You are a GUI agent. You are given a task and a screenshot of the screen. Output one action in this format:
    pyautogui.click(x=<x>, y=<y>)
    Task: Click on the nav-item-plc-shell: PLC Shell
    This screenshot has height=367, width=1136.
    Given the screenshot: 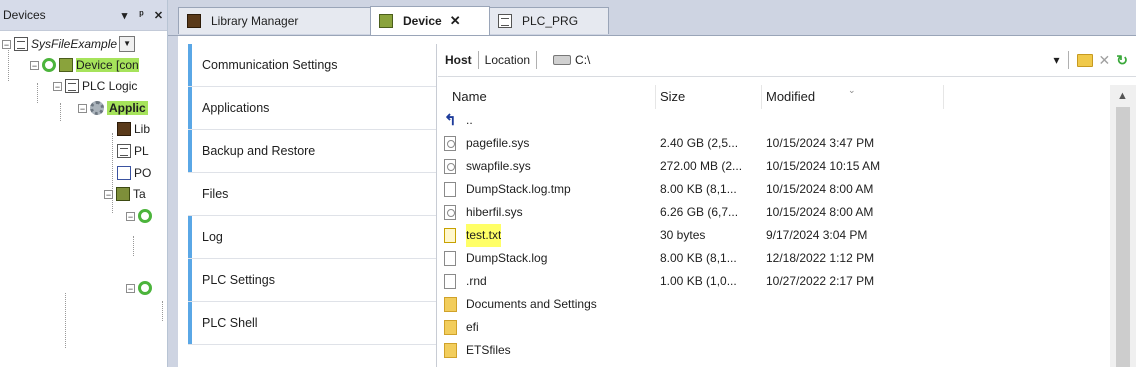 What is the action you would take?
    pyautogui.click(x=312, y=323)
    